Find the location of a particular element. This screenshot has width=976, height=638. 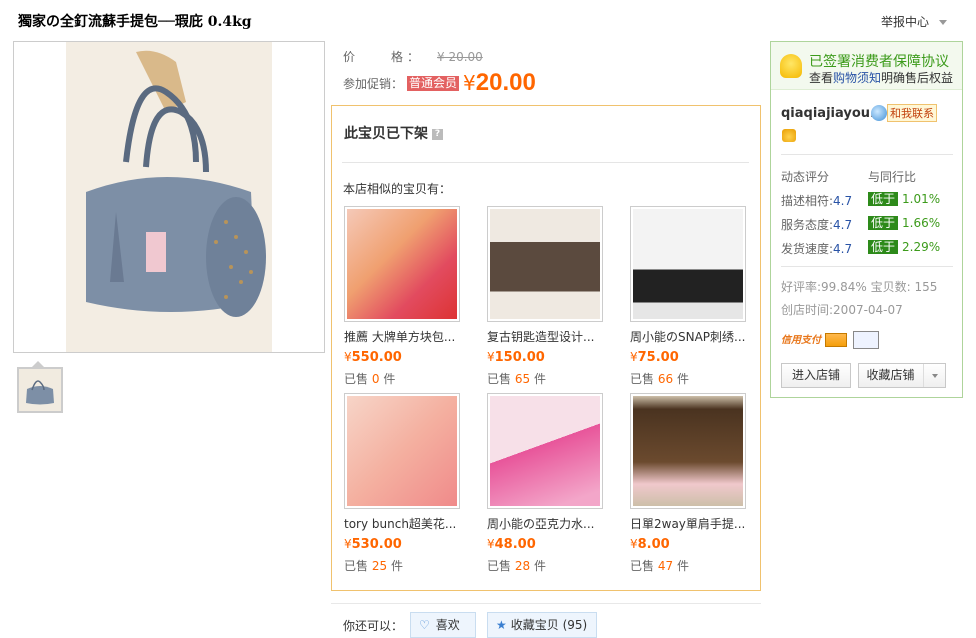

member-badge: 普通会员 is located at coordinates (433, 83).